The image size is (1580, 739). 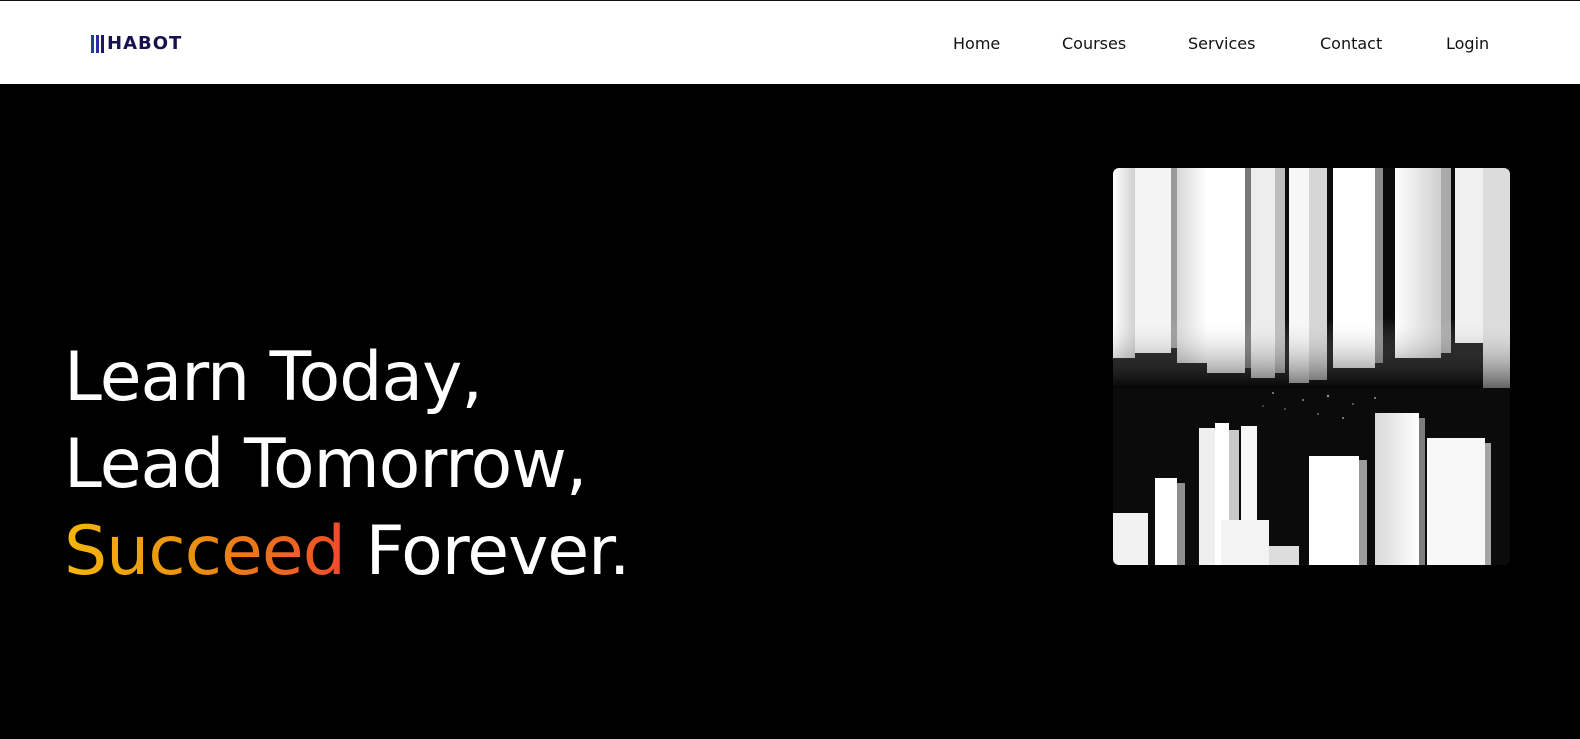 I want to click on headline-line-1: Learn Today,, so click(x=273, y=377).